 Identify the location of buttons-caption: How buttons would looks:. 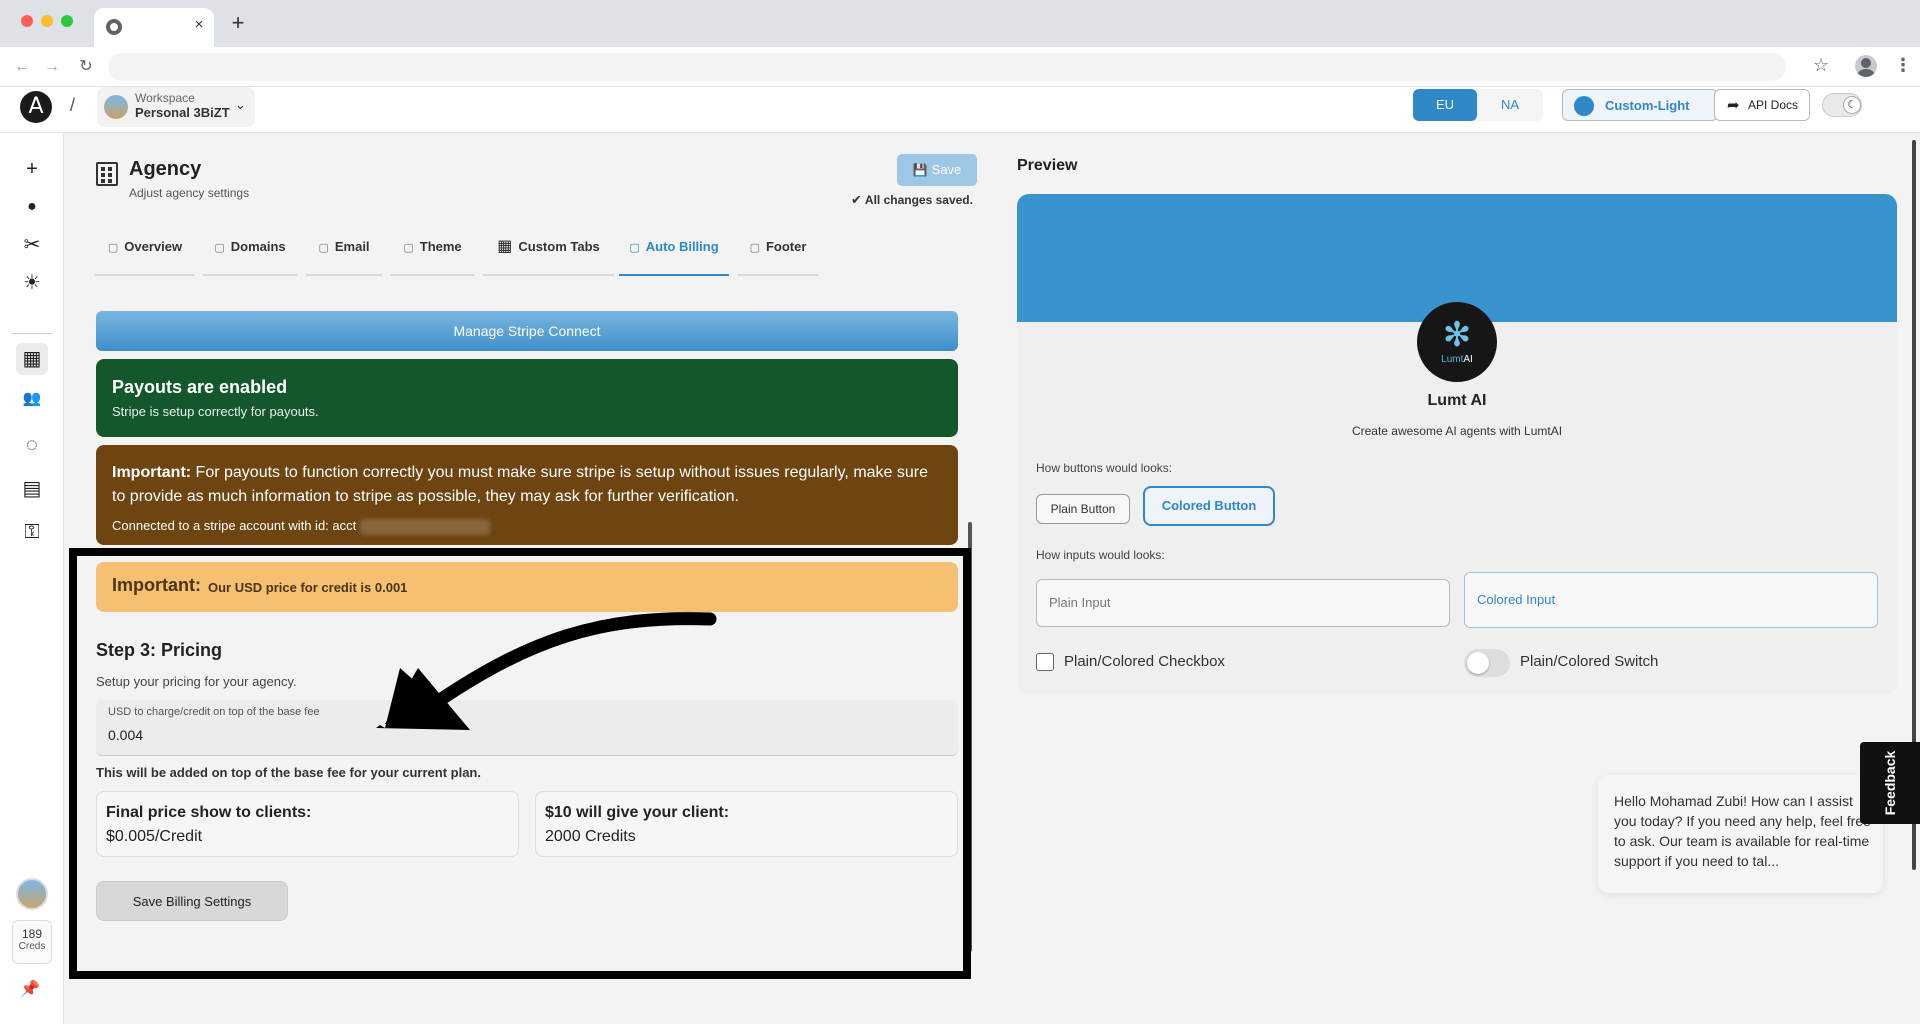
(1104, 468).